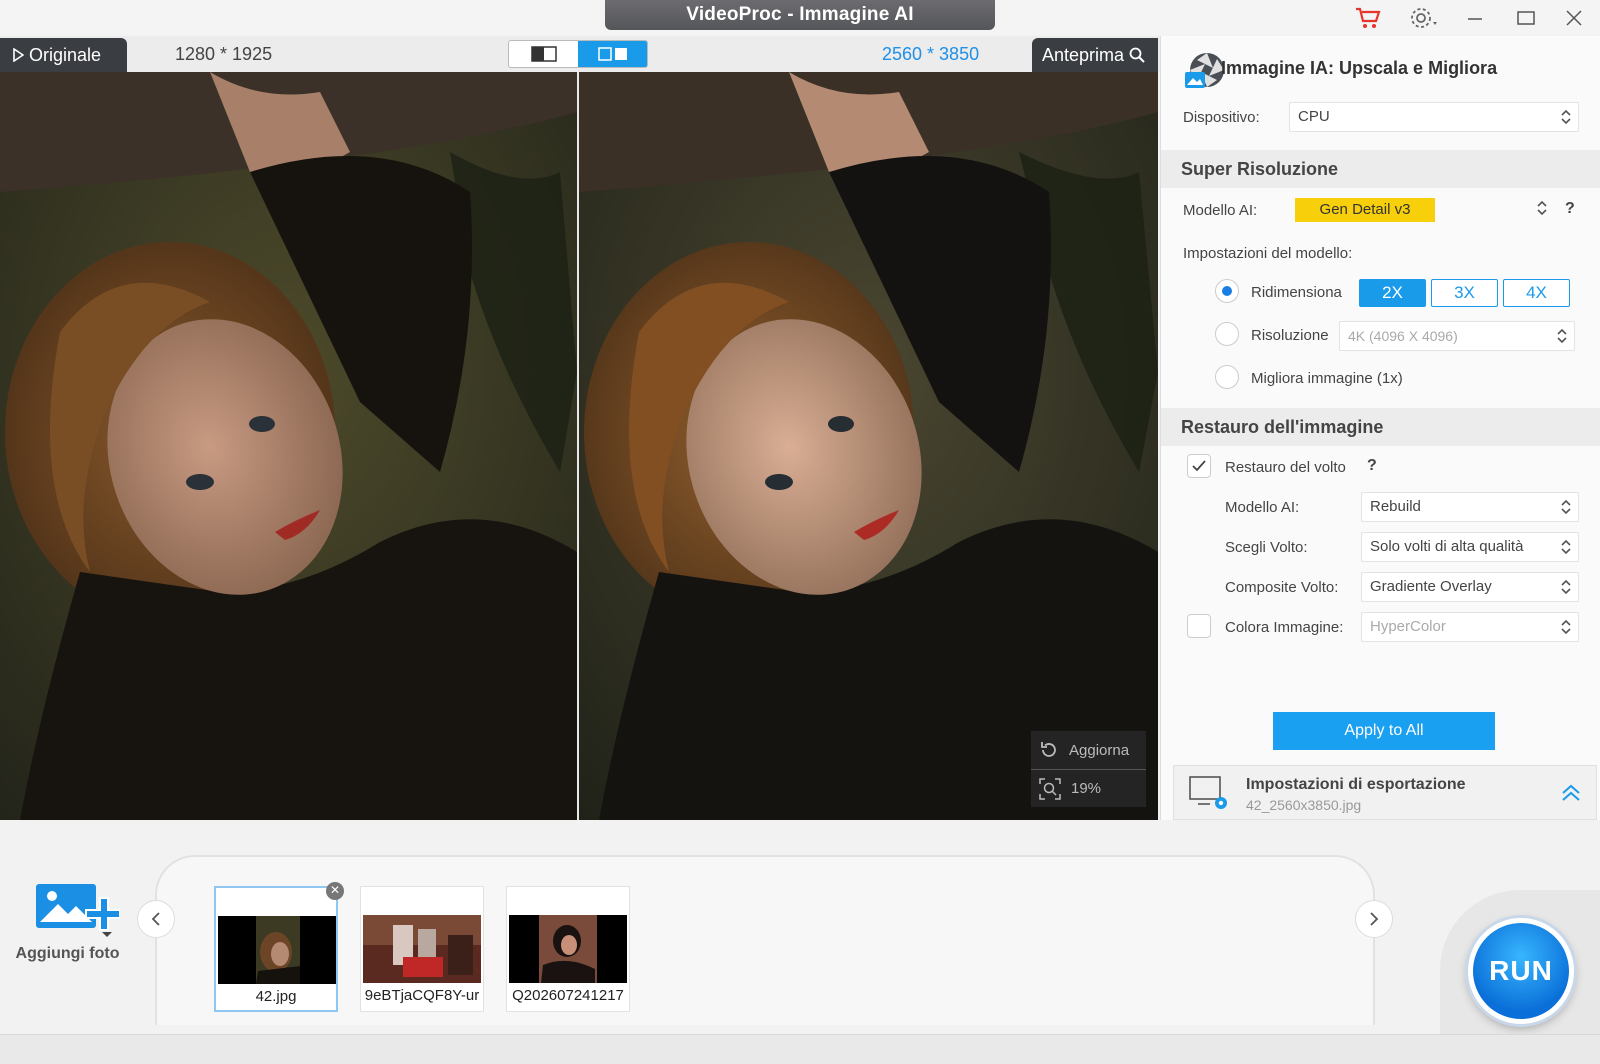  What do you see at coordinates (1262, 507) in the screenshot?
I see `face-model-label: Modello AI:` at bounding box center [1262, 507].